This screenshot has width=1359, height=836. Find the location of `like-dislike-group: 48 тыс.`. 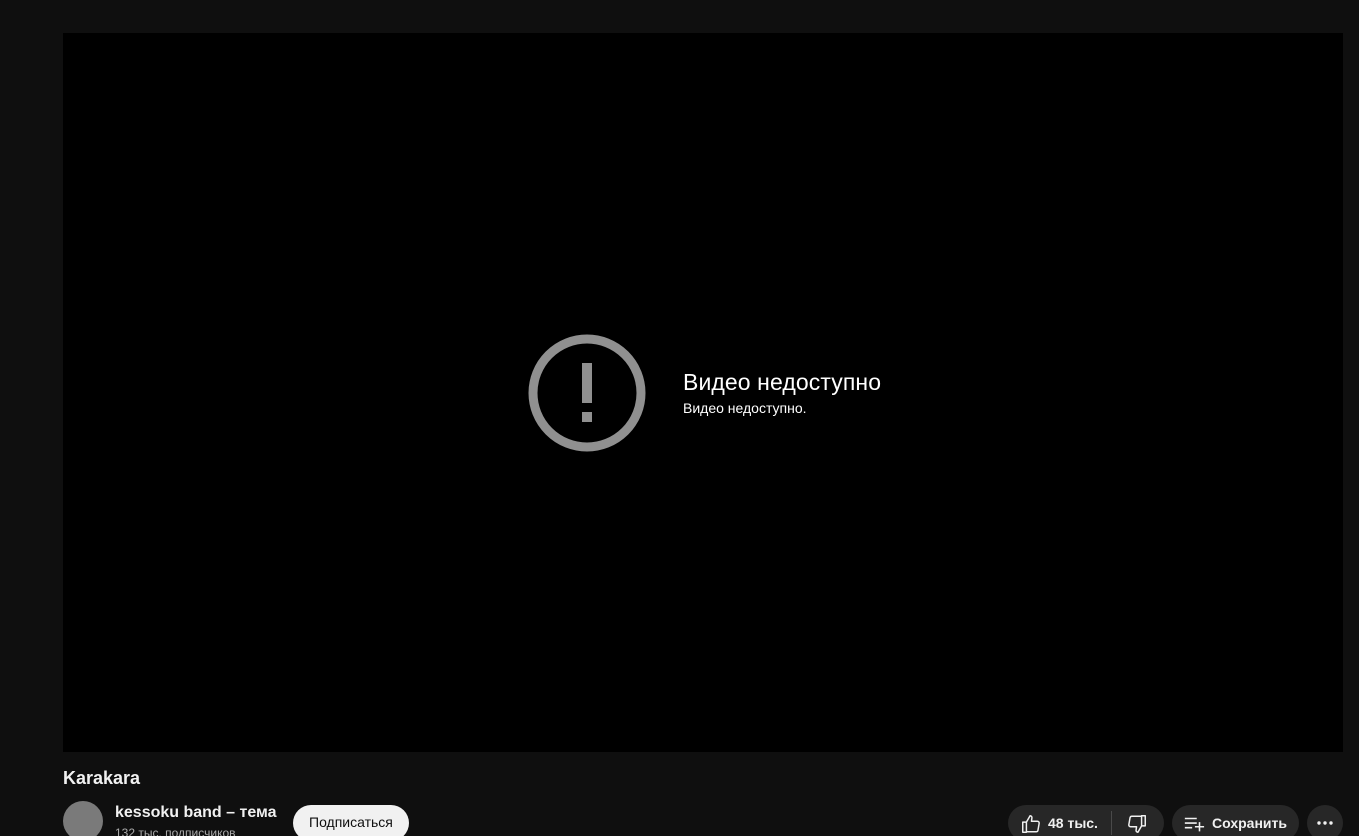

like-dislike-group: 48 тыс. is located at coordinates (1086, 820).